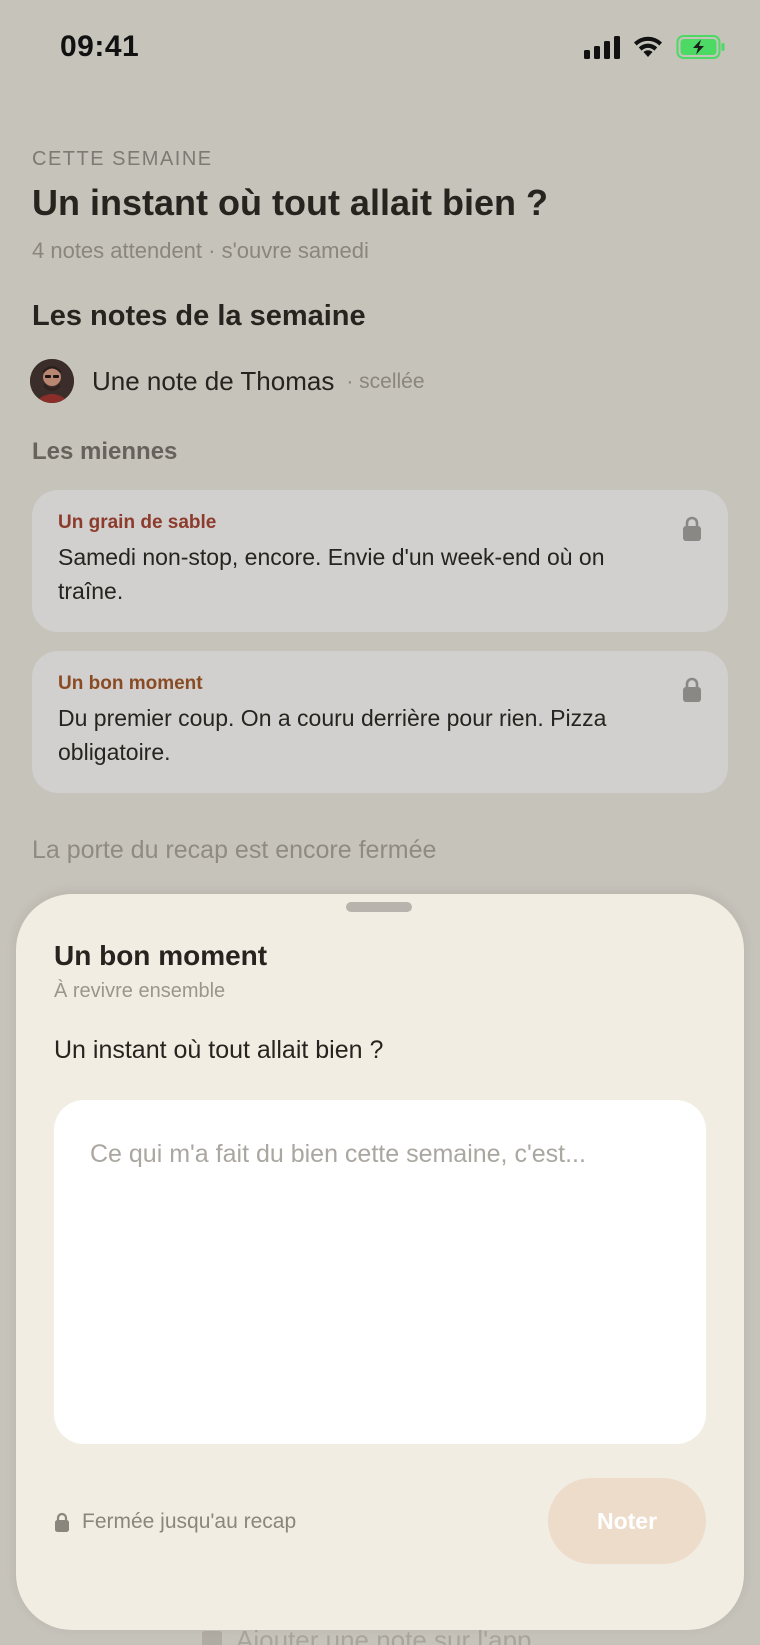  Describe the element at coordinates (602, 47) in the screenshot. I see `cellular-signal-icon` at that location.